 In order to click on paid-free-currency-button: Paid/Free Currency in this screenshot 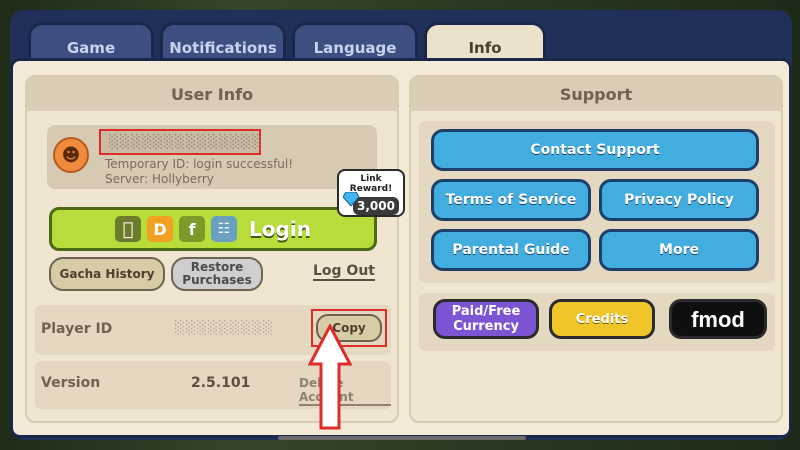, I will do `click(486, 319)`.